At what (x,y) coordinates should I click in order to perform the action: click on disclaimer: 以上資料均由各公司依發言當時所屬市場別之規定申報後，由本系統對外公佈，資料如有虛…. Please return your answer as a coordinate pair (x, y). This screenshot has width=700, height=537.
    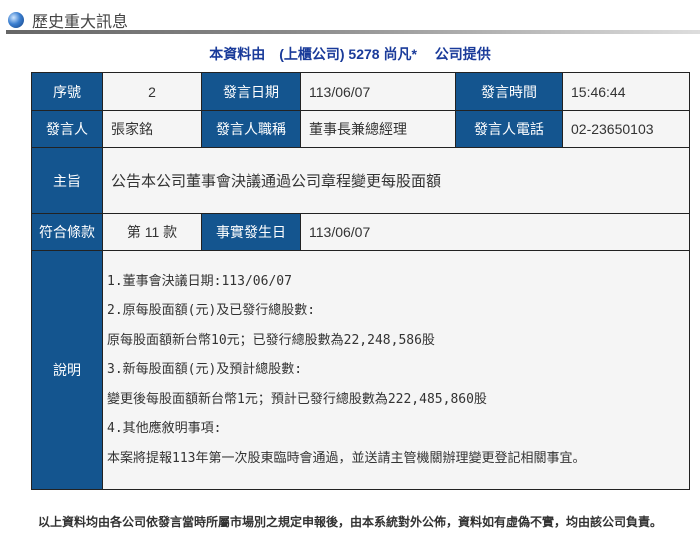
    Looking at the image, I should click on (349, 522).